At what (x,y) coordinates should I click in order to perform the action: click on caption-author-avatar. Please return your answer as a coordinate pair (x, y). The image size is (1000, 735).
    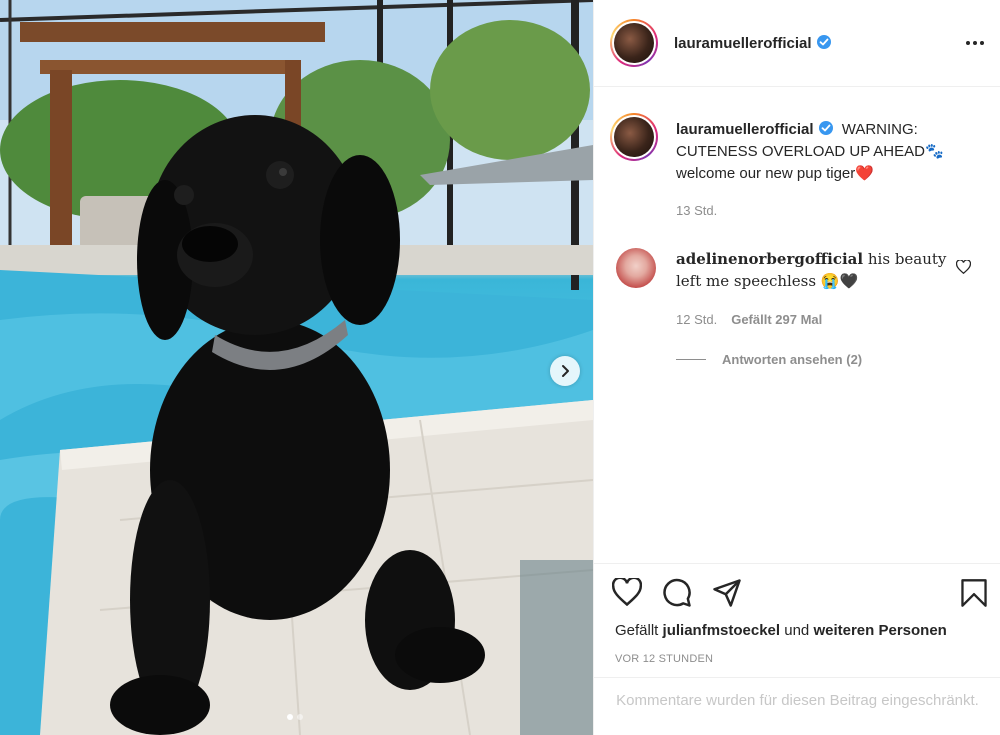
    Looking at the image, I should click on (634, 137).